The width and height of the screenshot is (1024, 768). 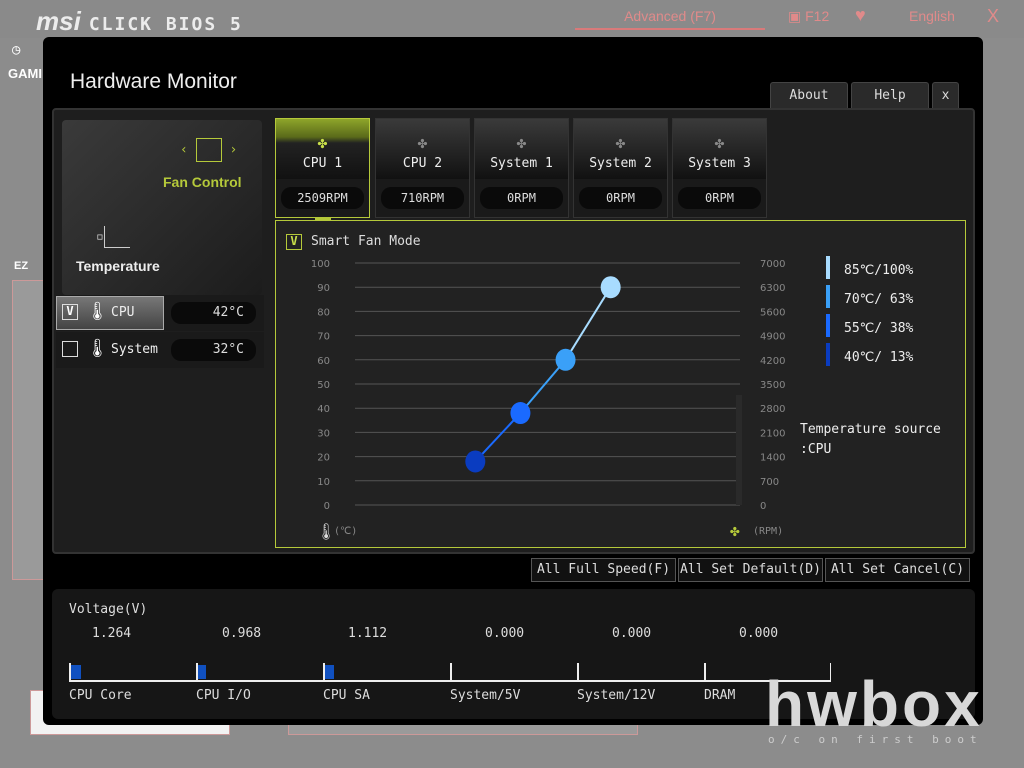 What do you see at coordinates (897, 570) in the screenshot?
I see `all-set-cancel-button: All Set Cancel(C)` at bounding box center [897, 570].